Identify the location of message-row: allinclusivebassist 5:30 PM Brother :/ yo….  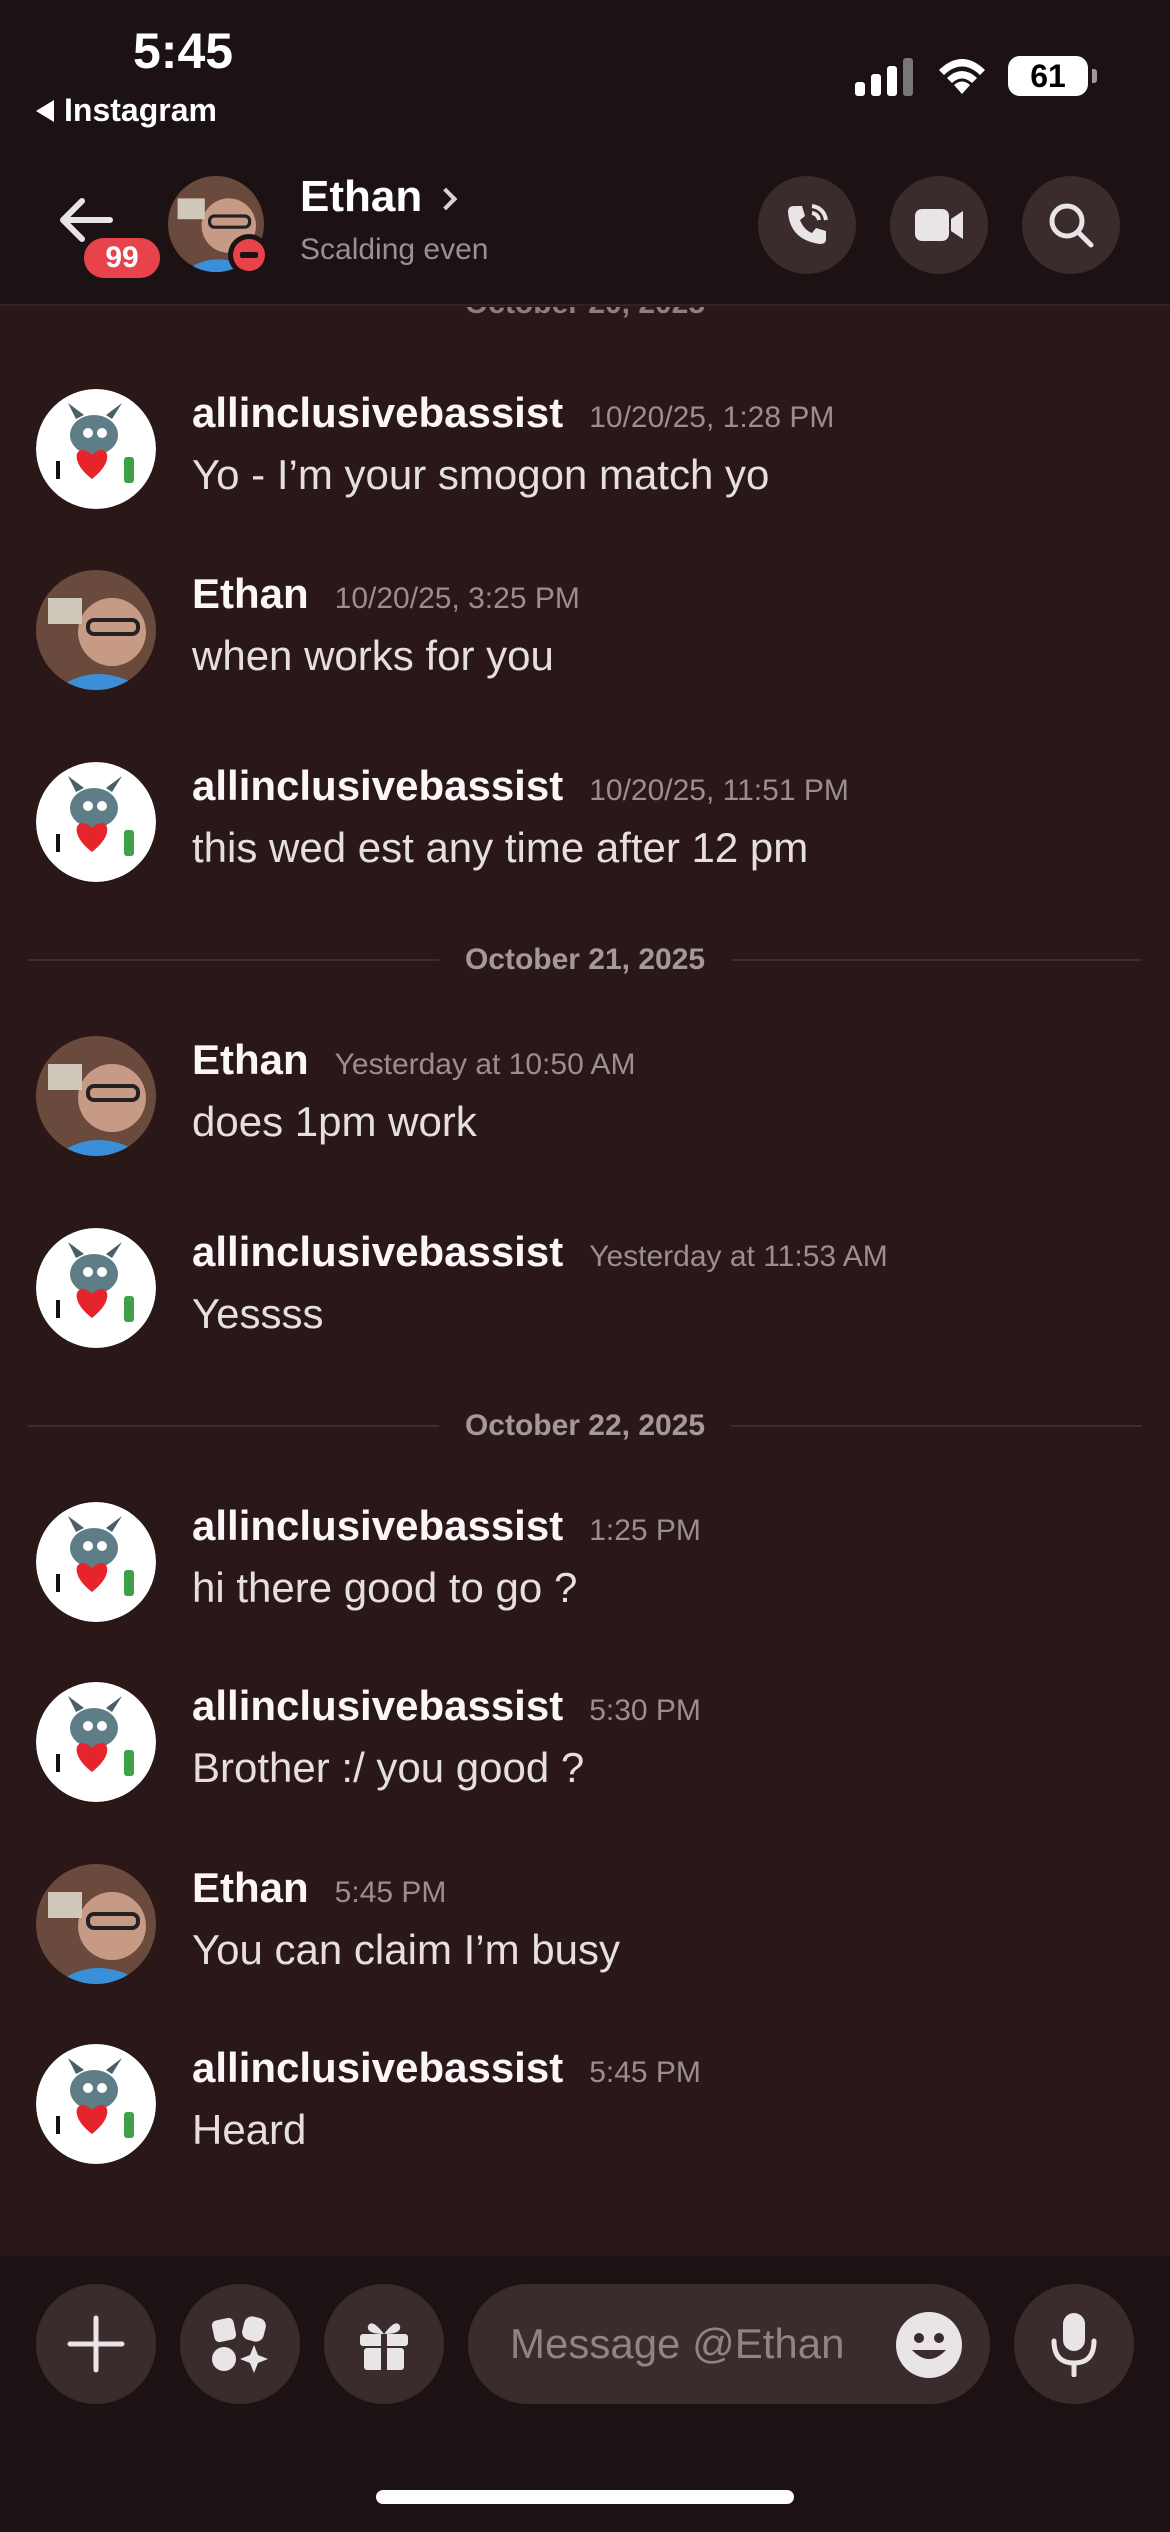
(586, 1747).